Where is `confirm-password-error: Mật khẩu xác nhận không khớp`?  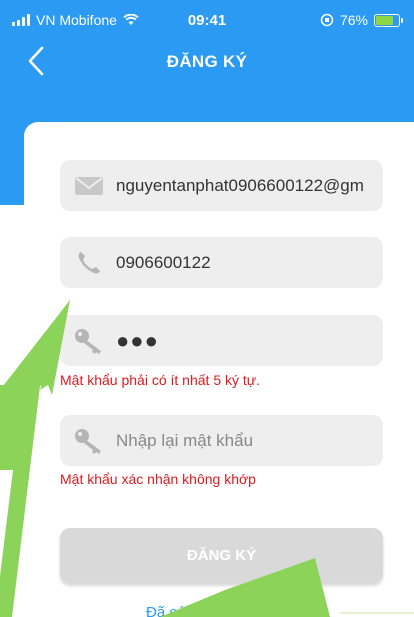 confirm-password-error: Mật khẩu xác nhận không khớp is located at coordinates (158, 479).